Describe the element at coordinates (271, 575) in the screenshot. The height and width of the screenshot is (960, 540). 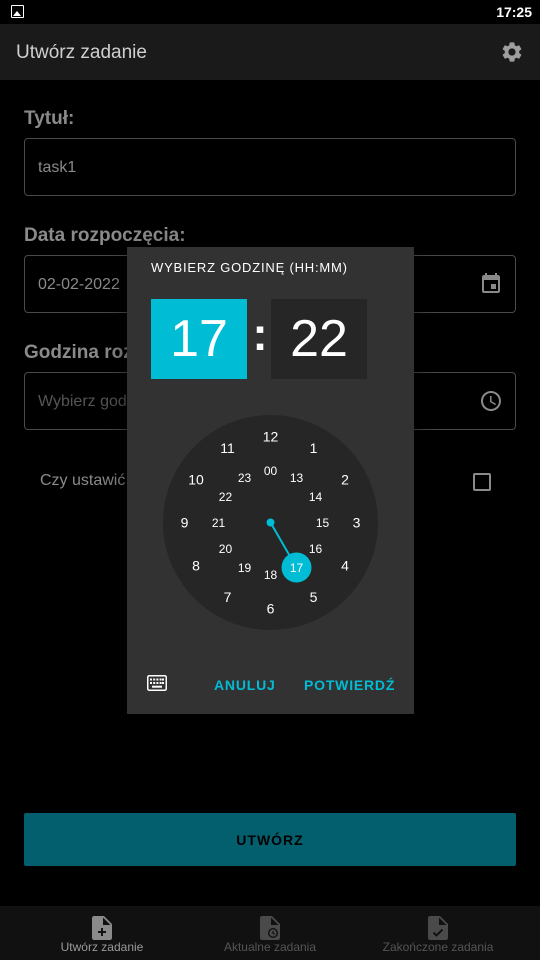
I see `clock-hour-18: 18` at that location.